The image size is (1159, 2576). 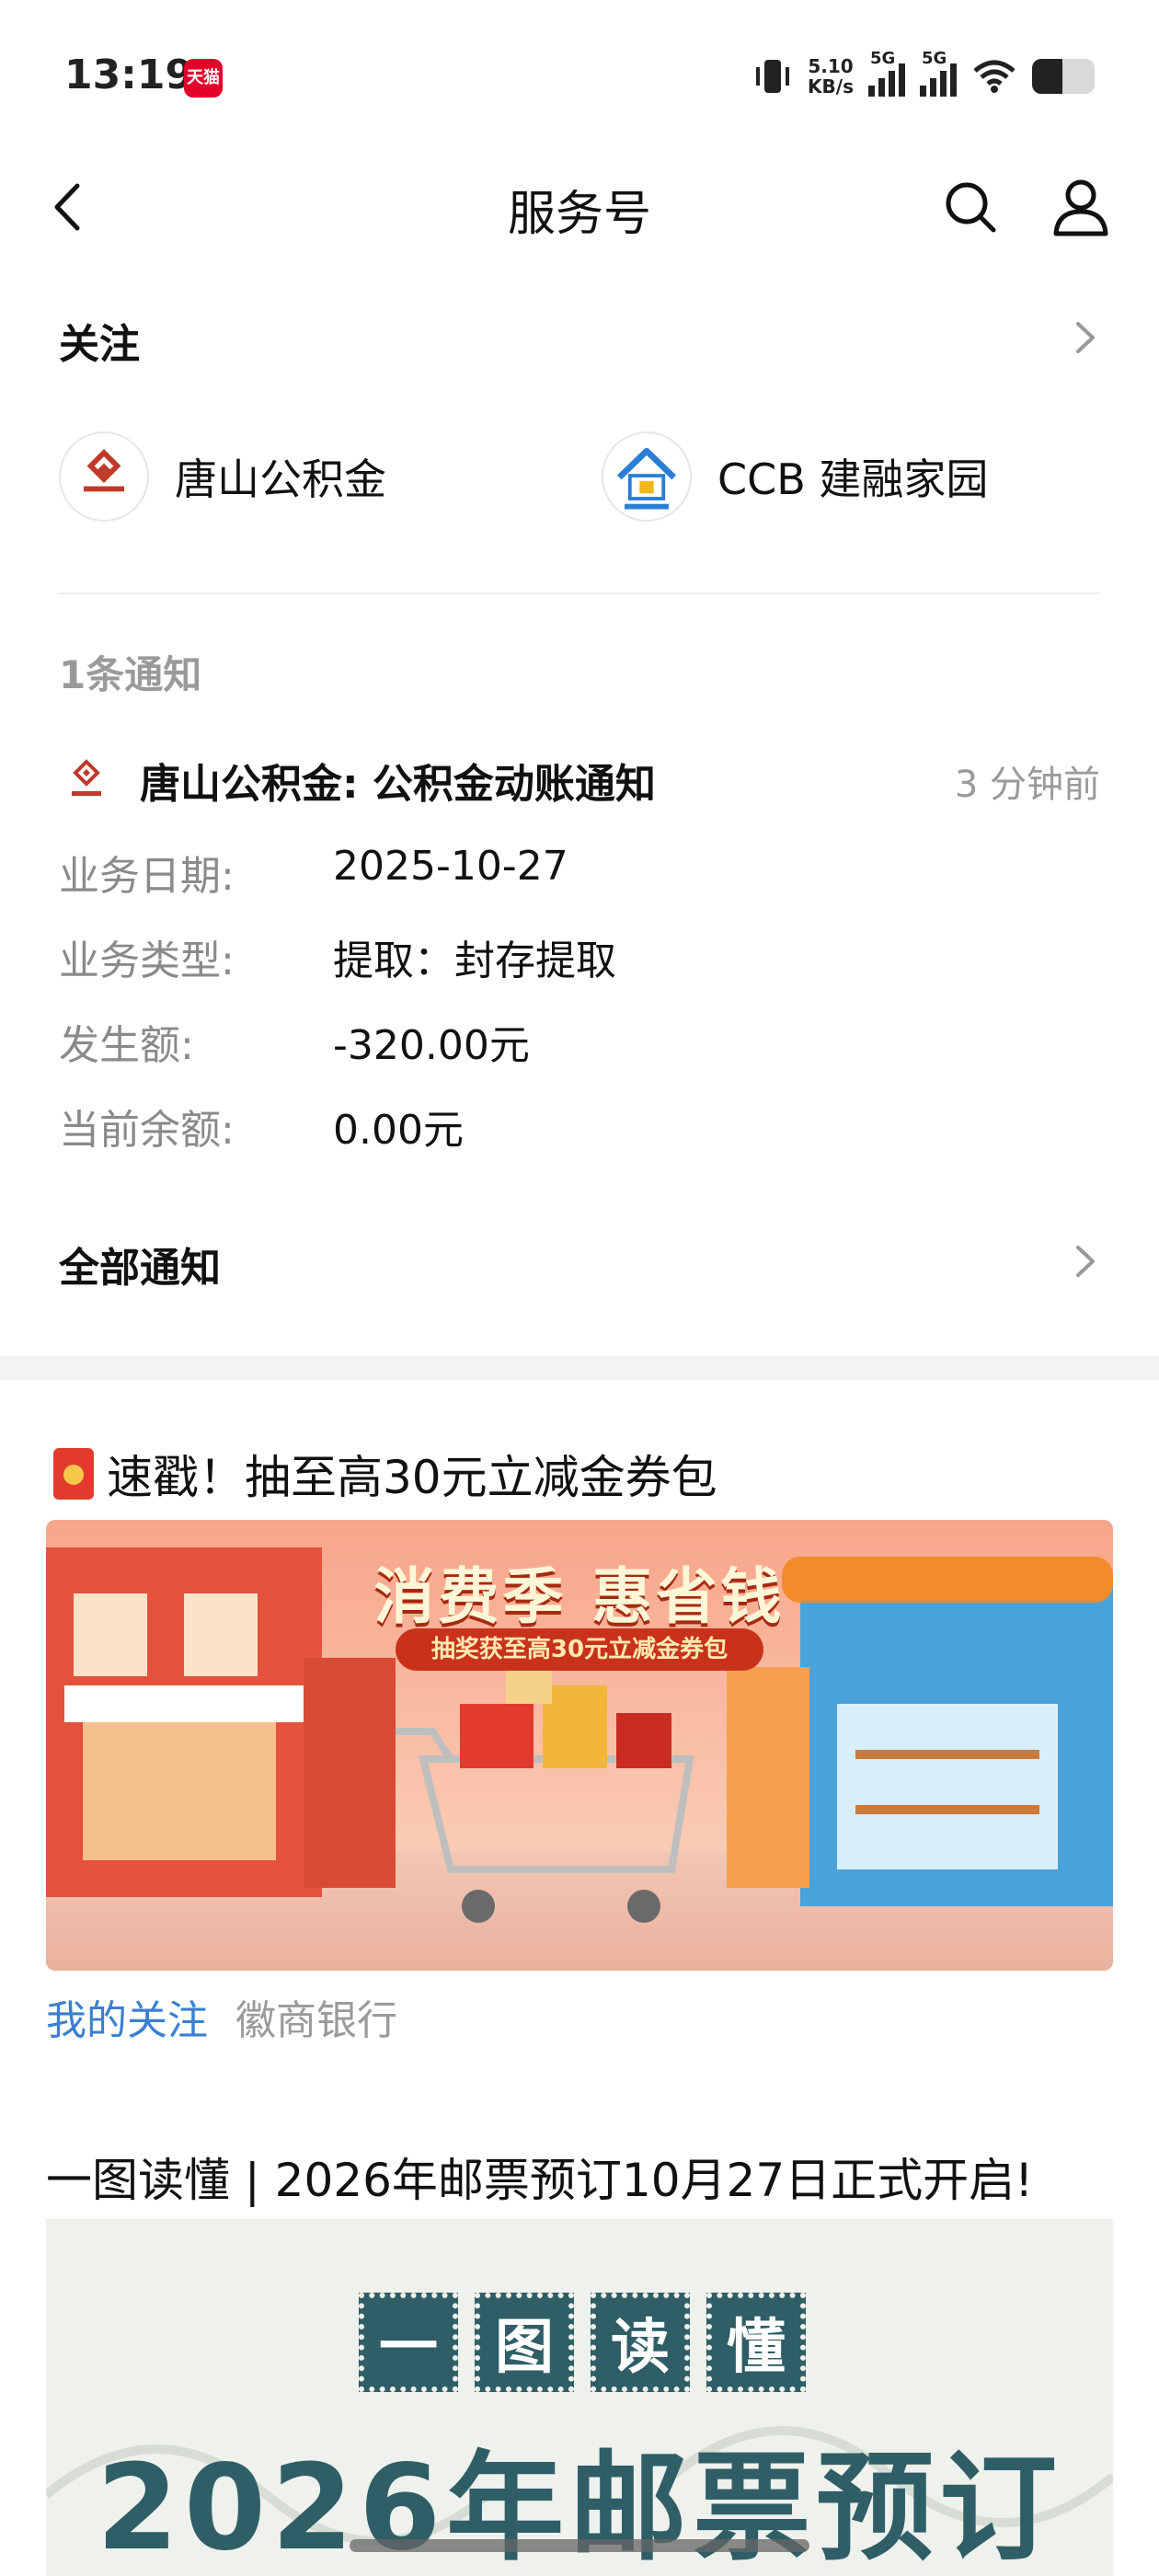 I want to click on notification-item: 唐山公积金: 公积金动账通知 3 分钟前, so click(x=579, y=777).